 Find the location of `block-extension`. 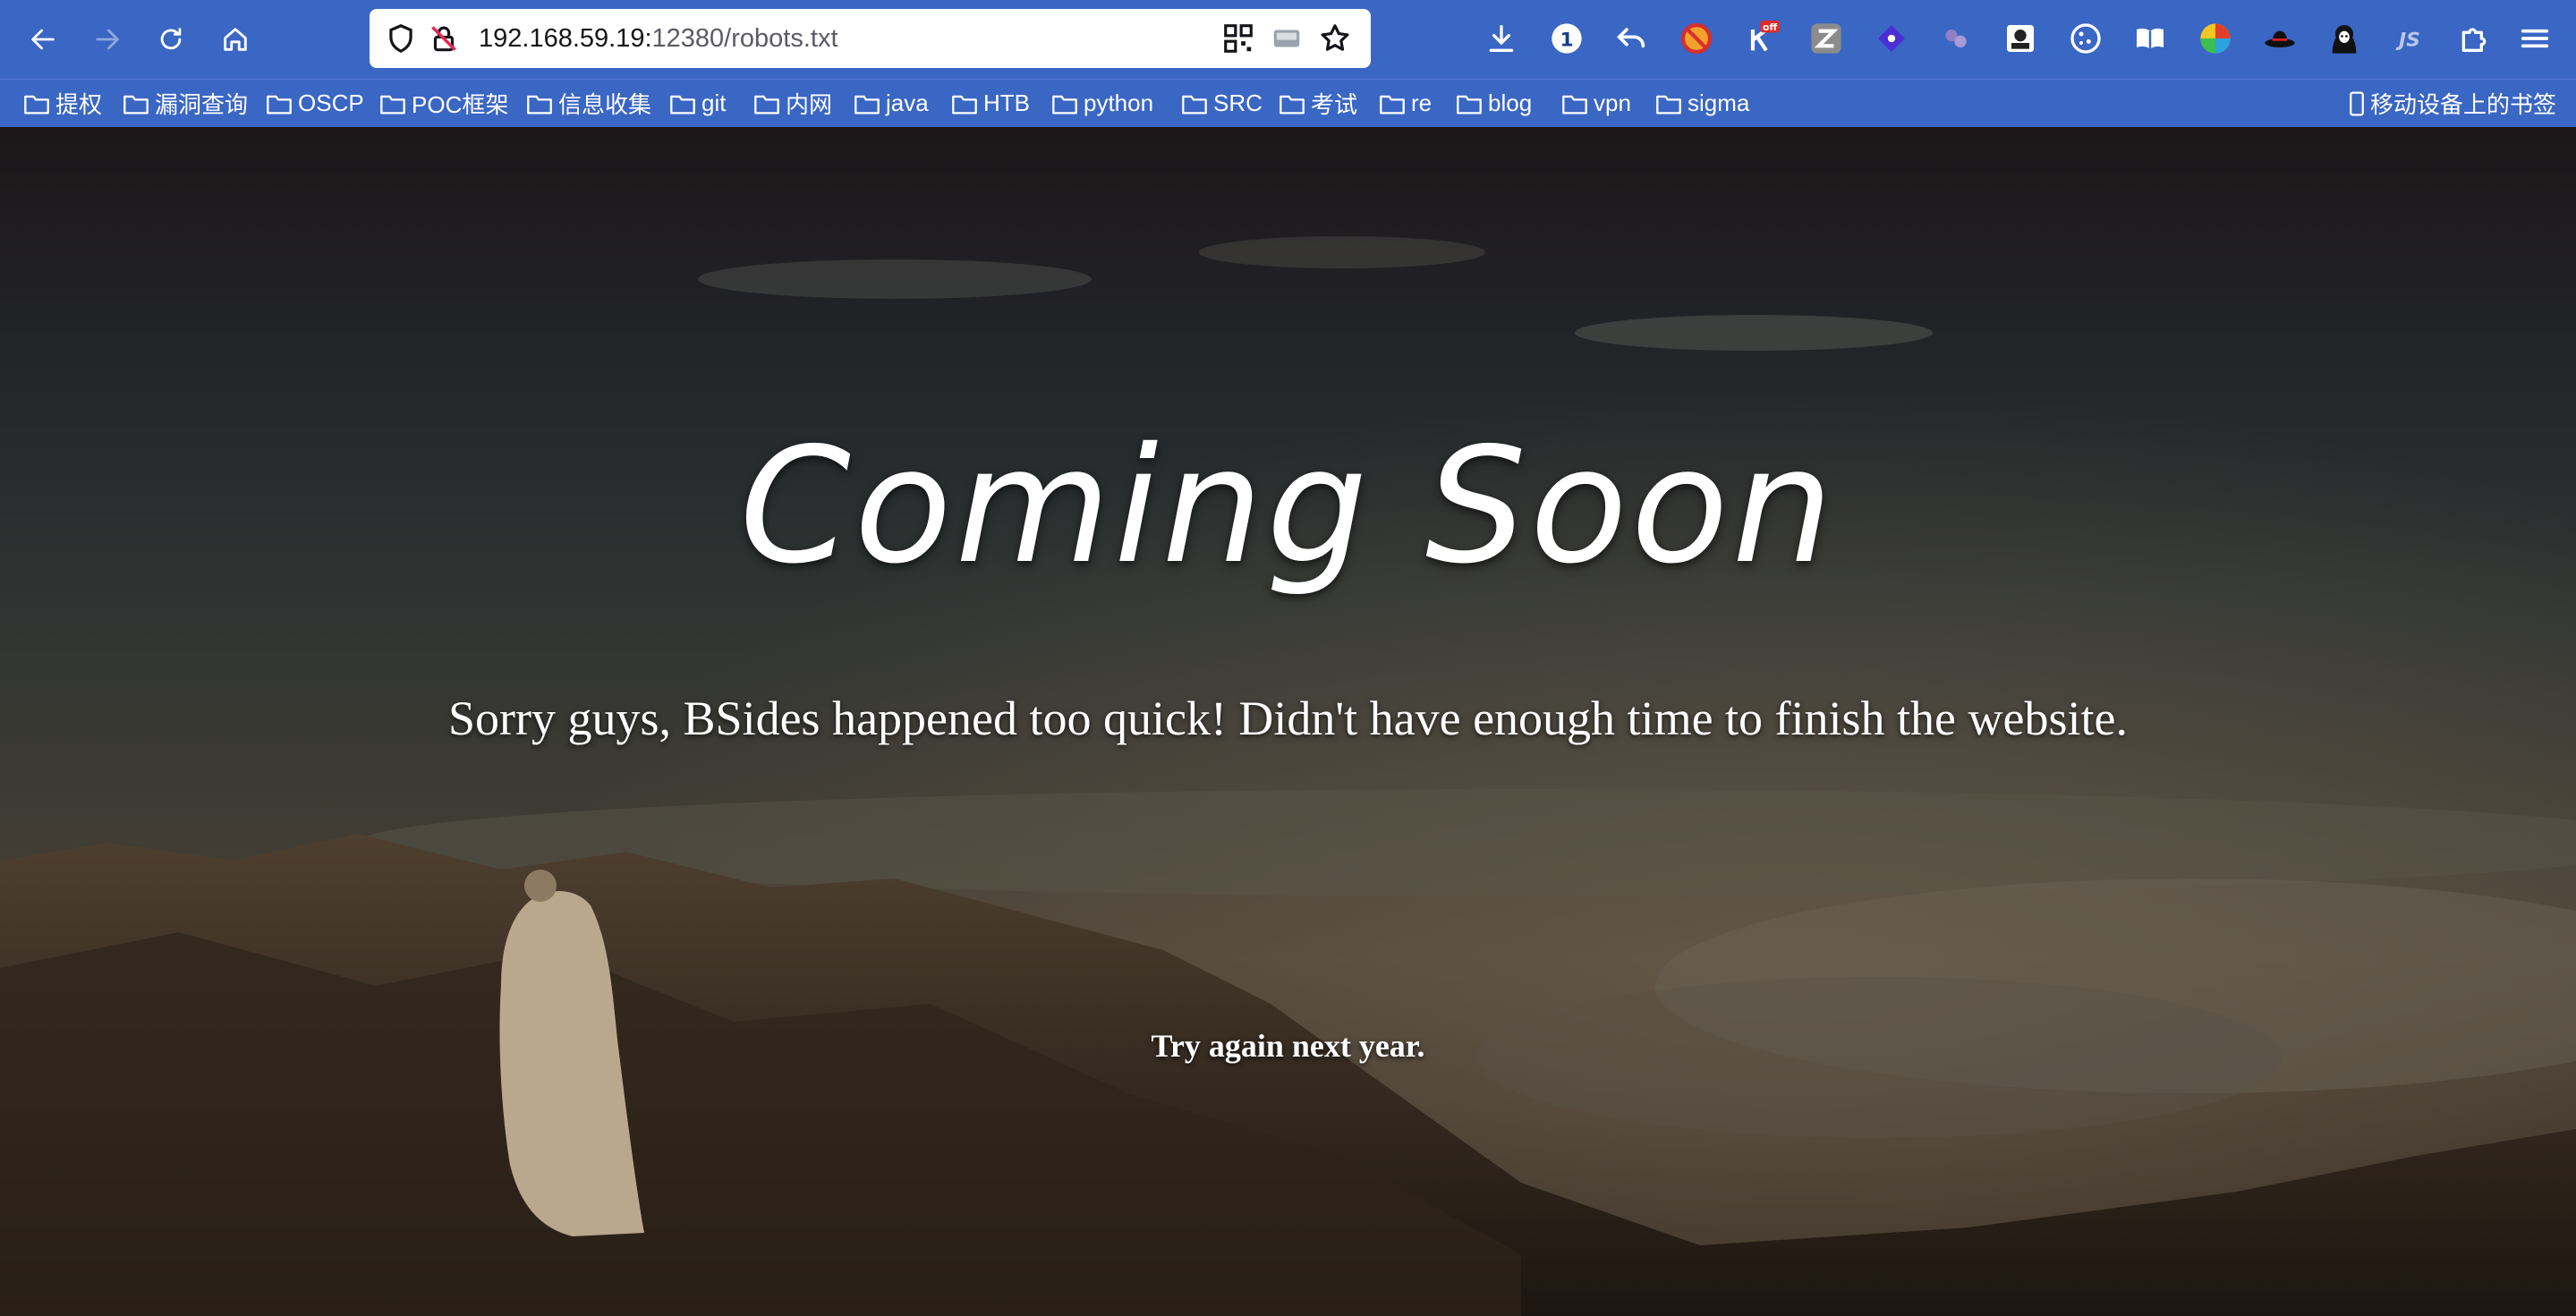

block-extension is located at coordinates (1696, 38).